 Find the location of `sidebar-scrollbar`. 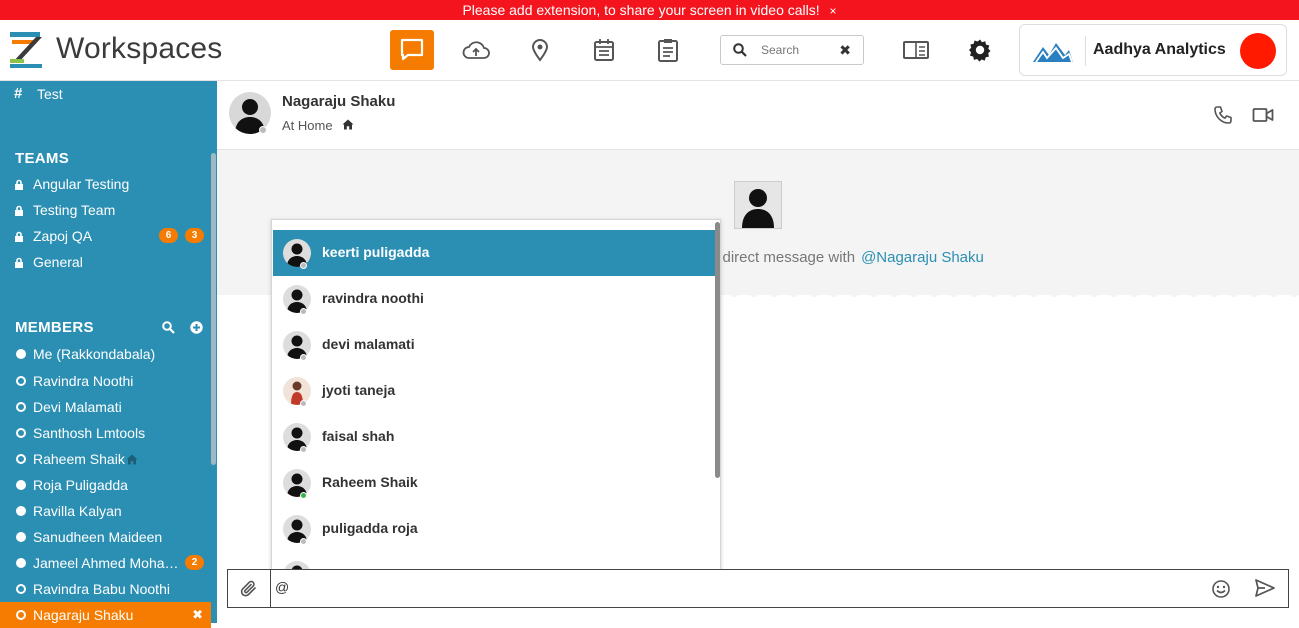

sidebar-scrollbar is located at coordinates (213, 309).